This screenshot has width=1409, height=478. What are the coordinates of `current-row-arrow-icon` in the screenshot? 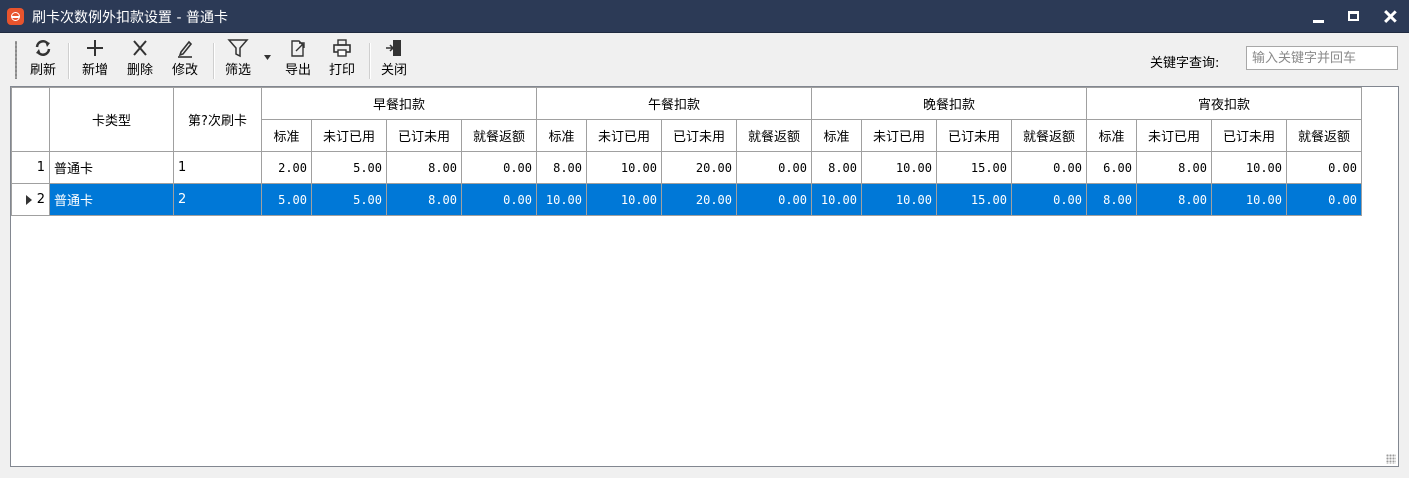 It's located at (28, 199).